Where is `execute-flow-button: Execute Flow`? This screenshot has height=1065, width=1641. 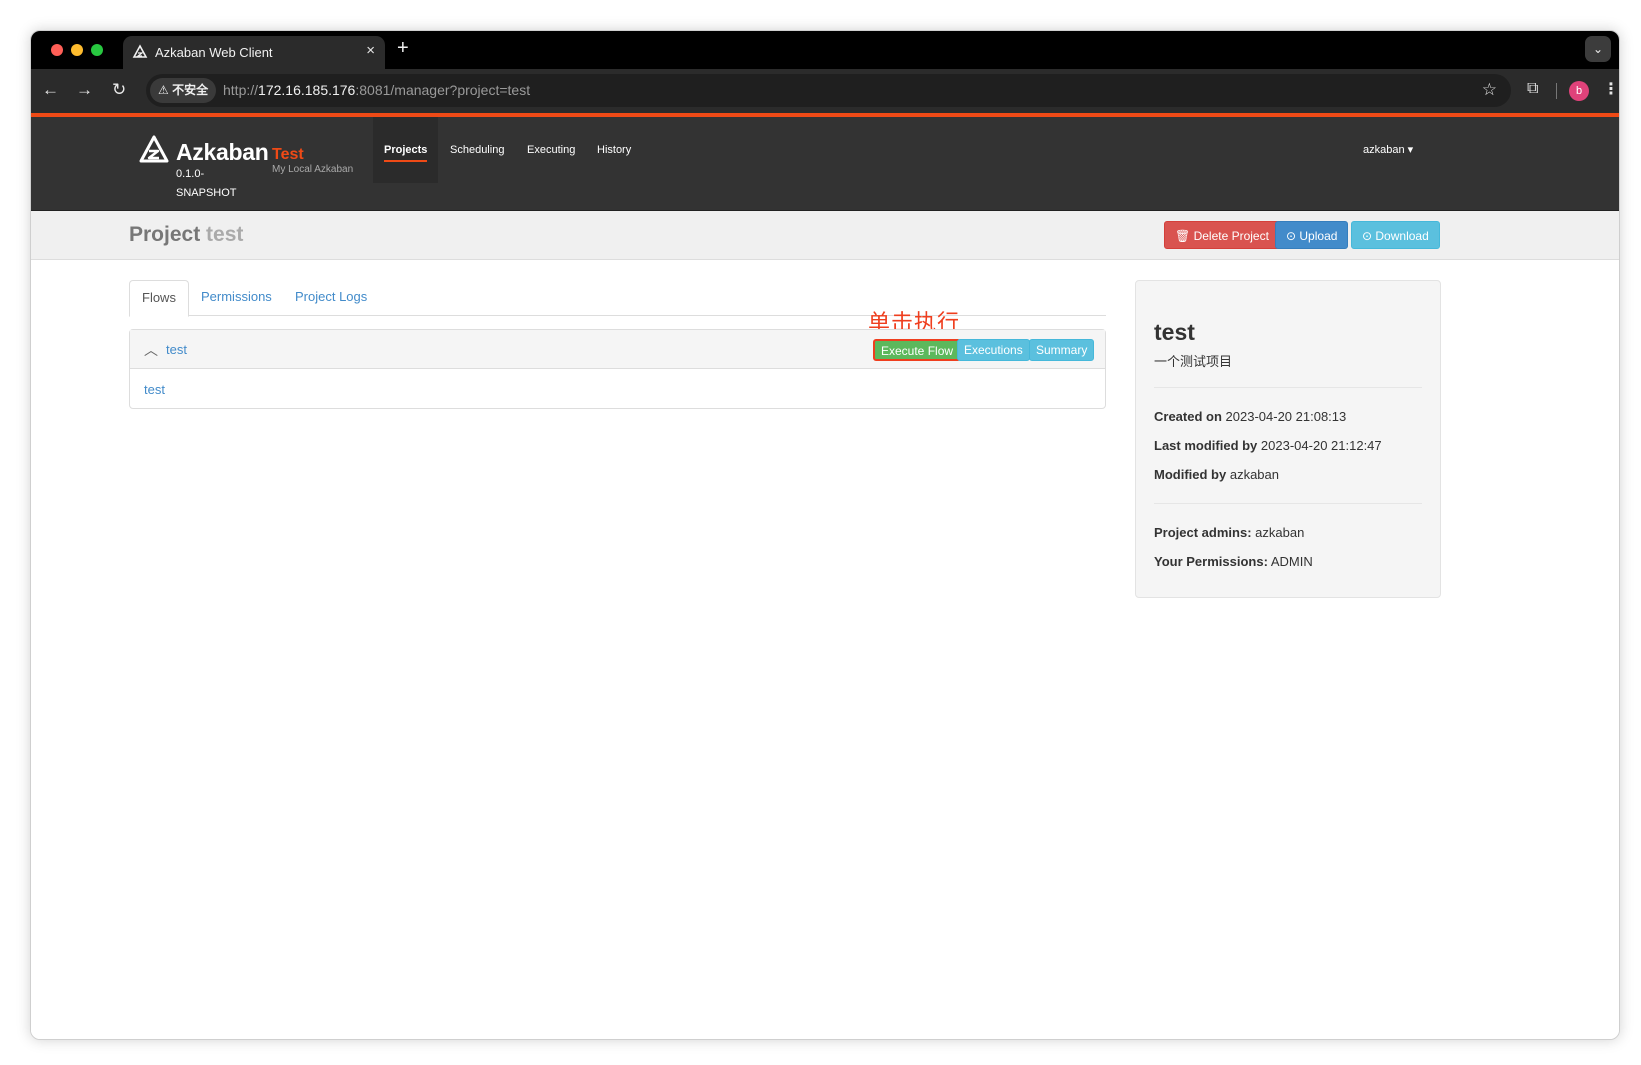
execute-flow-button: Execute Flow is located at coordinates (917, 350).